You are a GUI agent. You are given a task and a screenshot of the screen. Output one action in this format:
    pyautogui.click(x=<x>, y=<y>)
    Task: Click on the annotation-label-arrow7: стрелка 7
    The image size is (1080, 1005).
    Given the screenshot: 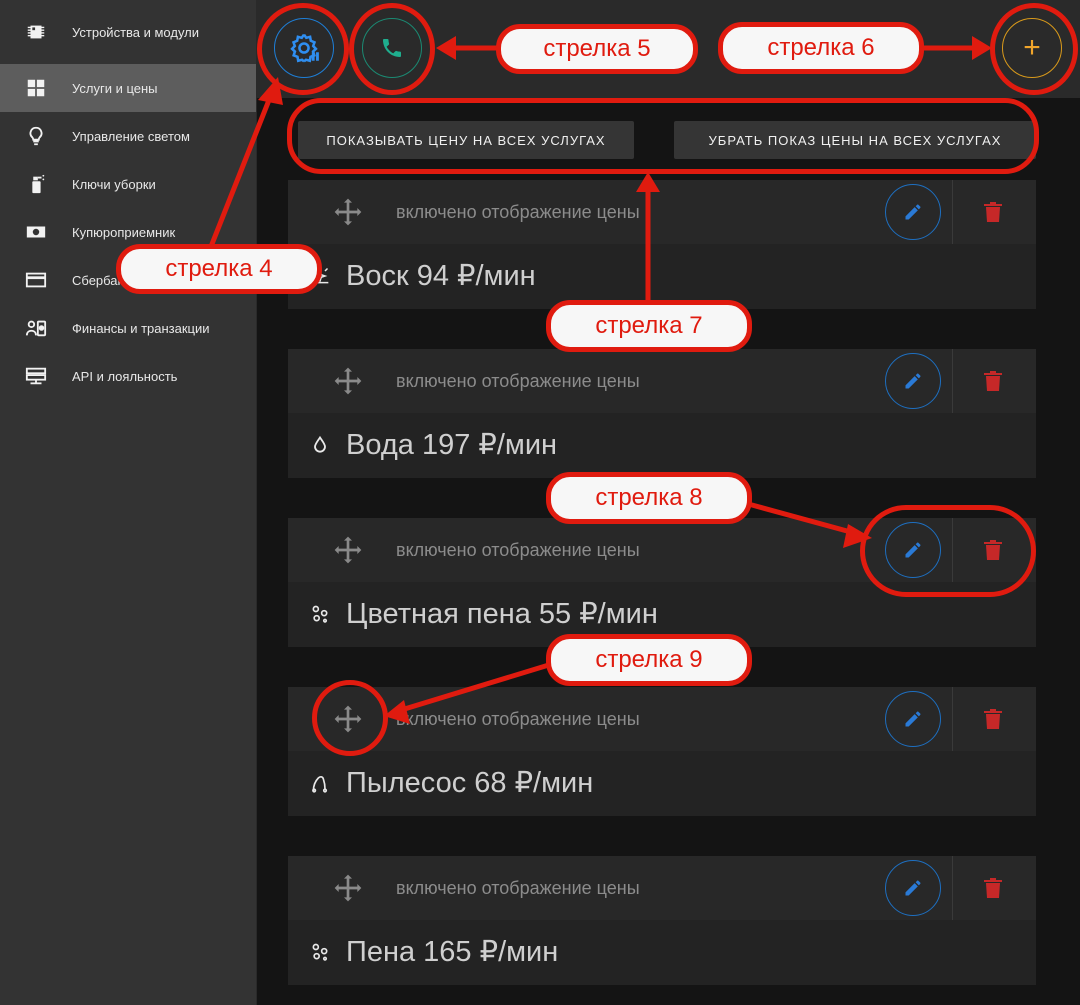 What is the action you would take?
    pyautogui.click(x=649, y=326)
    